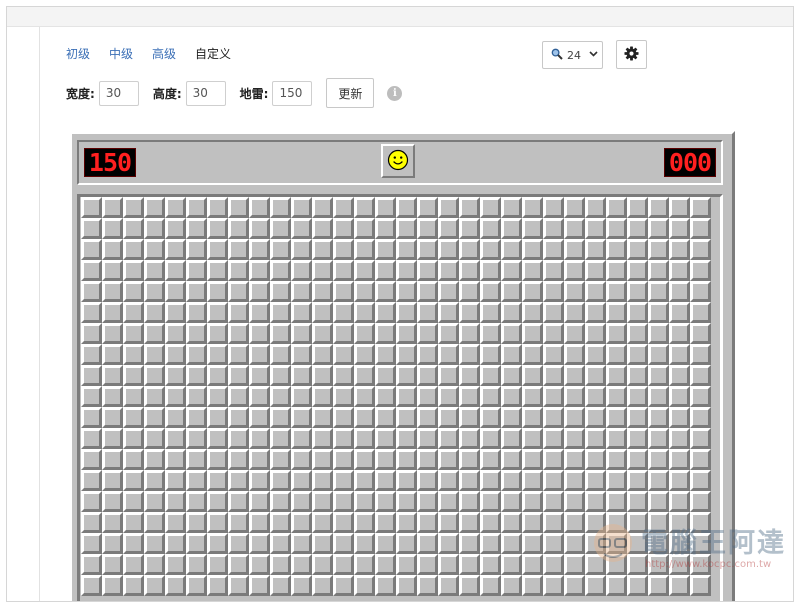 Image resolution: width=800 pixels, height=606 pixels. Describe the element at coordinates (78, 53) in the screenshot. I see `level-beginner-link: 初级` at that location.